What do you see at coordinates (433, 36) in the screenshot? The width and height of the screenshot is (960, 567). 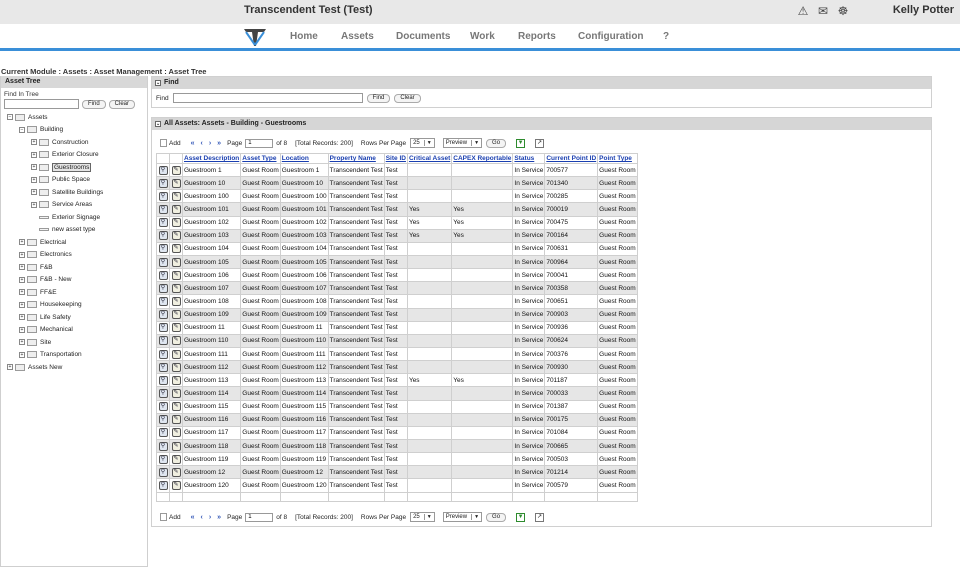 I see `nav-item: Documents` at bounding box center [433, 36].